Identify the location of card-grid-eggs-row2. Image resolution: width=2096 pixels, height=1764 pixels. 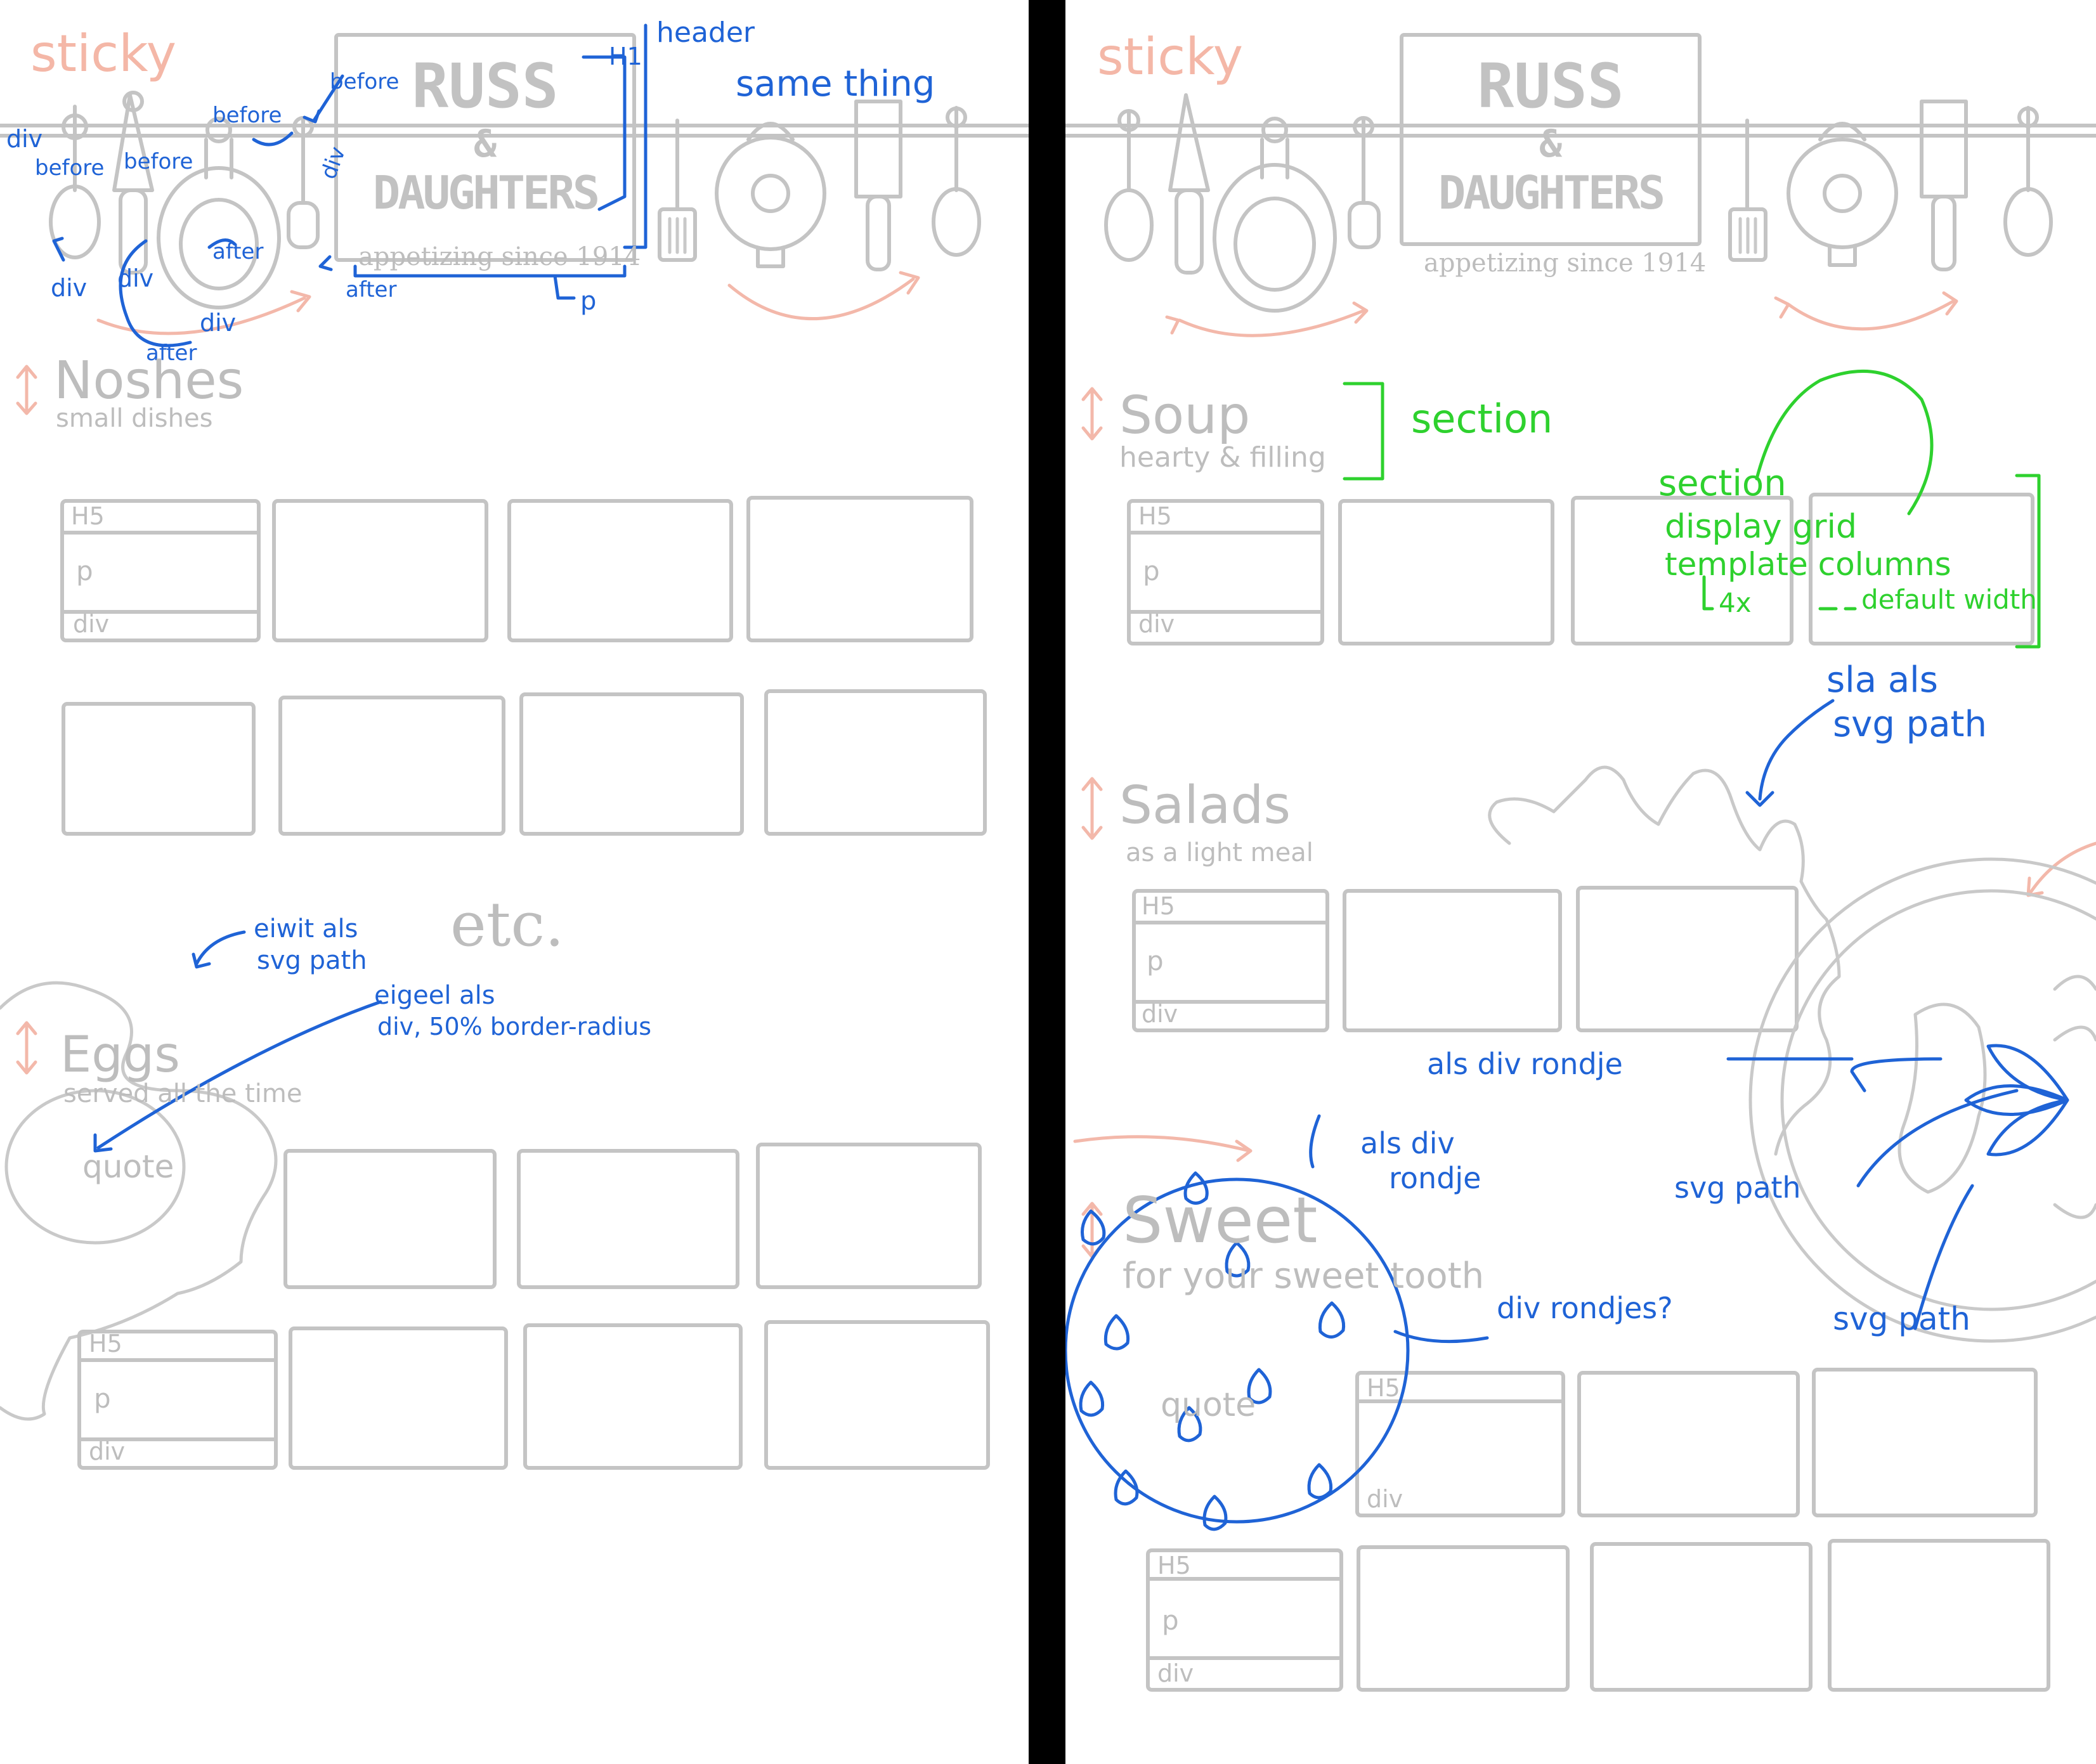
(533, 1395).